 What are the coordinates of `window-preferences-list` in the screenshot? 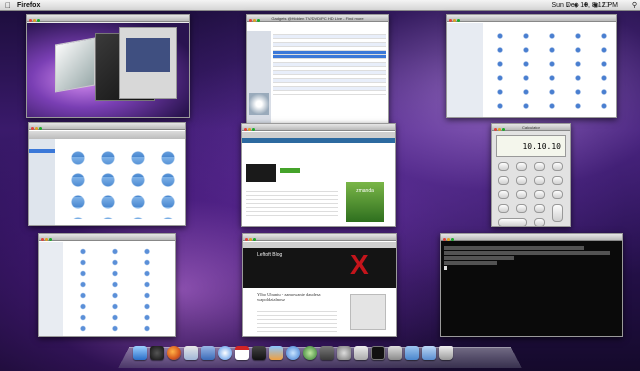 It's located at (107, 285).